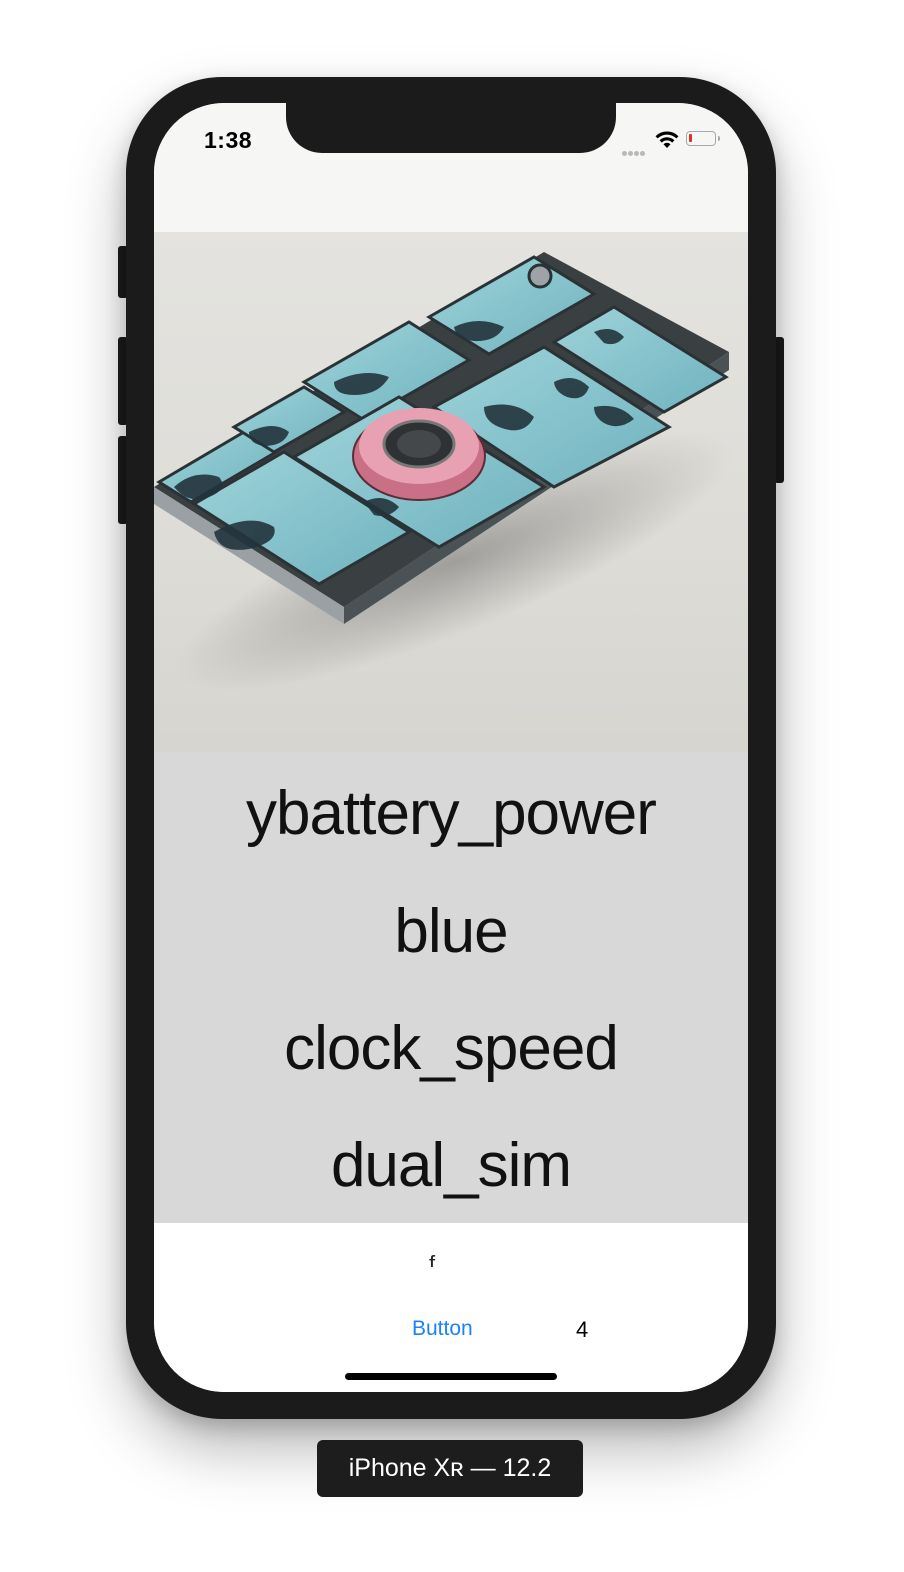 The height and width of the screenshot is (1572, 904). Describe the element at coordinates (432, 1260) in the screenshot. I see `clipped-text: f` at that location.